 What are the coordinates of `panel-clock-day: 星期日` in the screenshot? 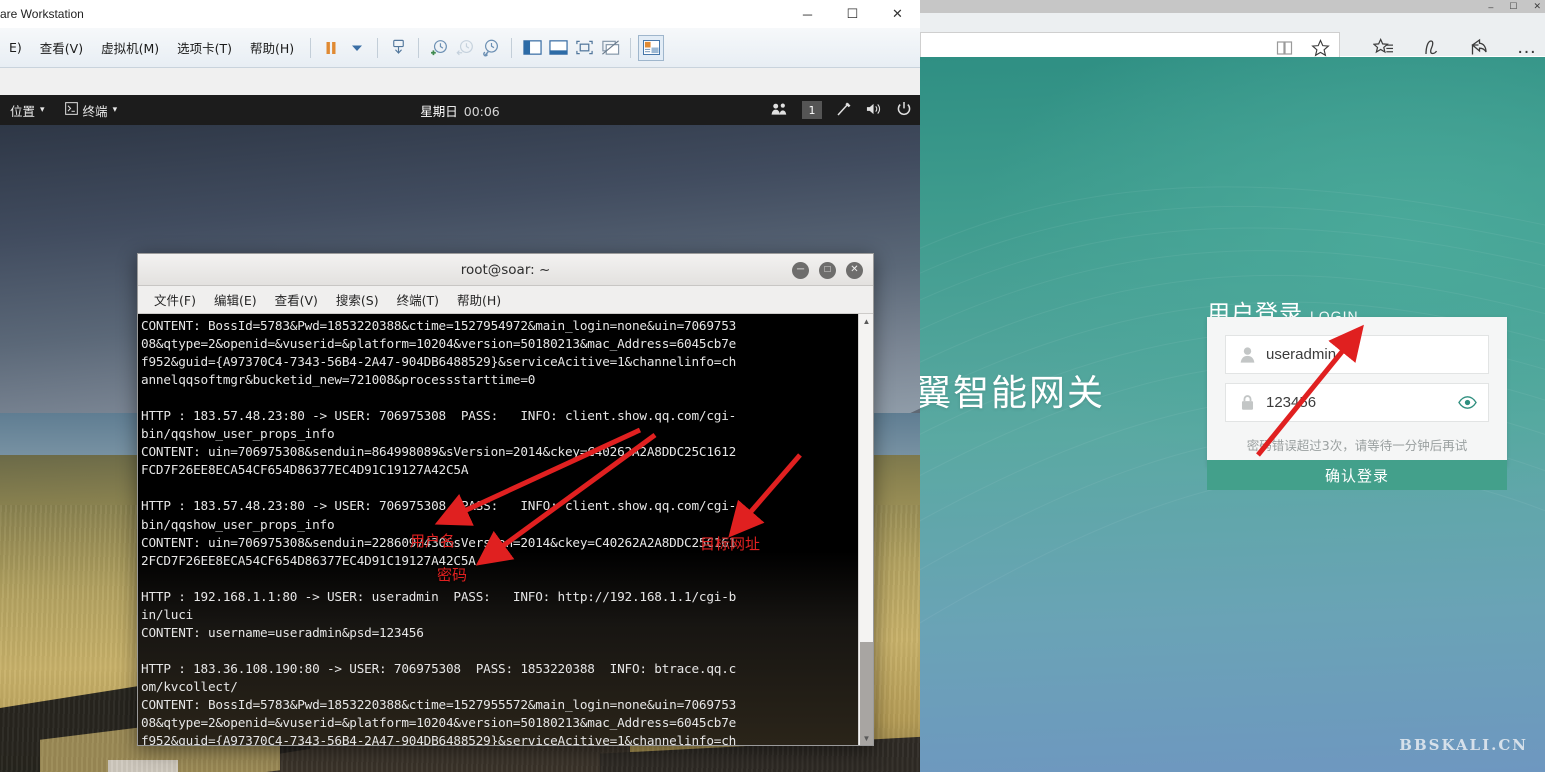 It's located at (439, 111).